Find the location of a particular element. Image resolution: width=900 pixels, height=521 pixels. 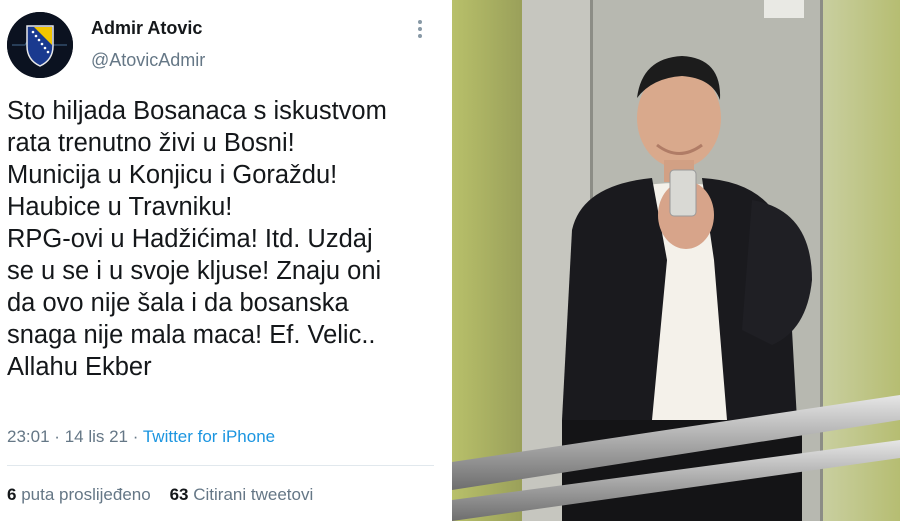

quotes-count: 63 is located at coordinates (179, 494).